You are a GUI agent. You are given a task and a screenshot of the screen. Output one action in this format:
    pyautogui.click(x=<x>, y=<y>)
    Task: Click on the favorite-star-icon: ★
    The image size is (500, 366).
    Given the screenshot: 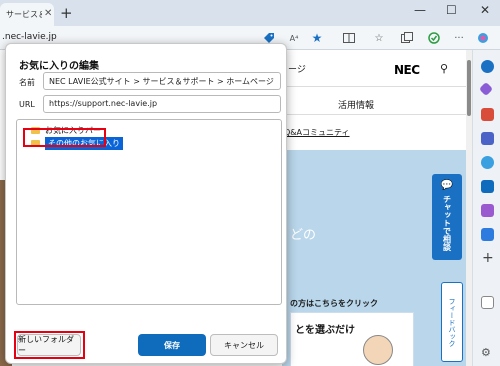 What is the action you would take?
    pyautogui.click(x=317, y=38)
    